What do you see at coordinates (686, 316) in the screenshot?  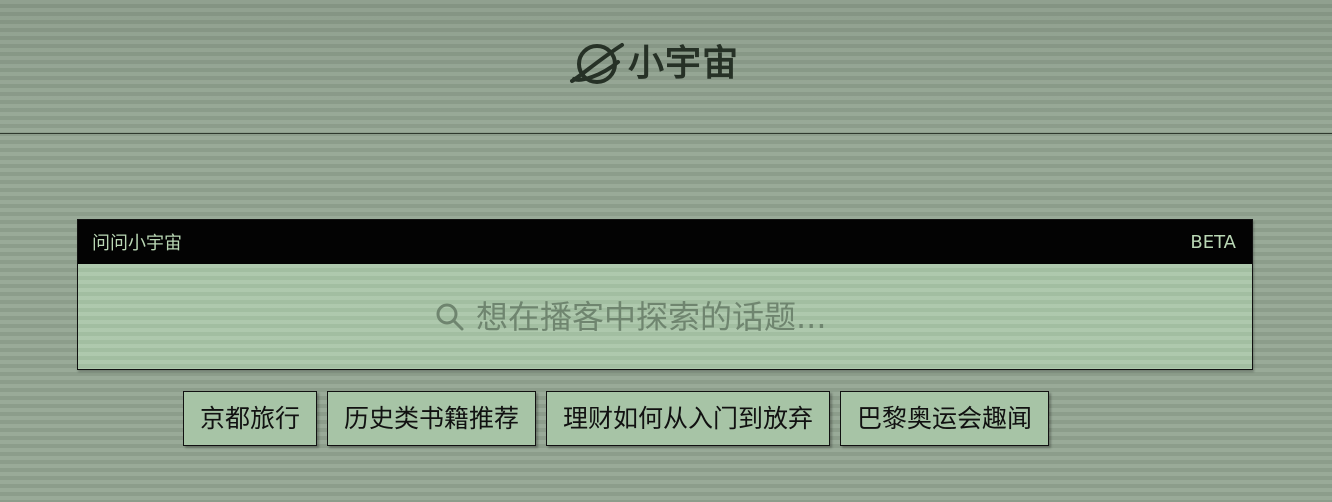 I see `search-input` at bounding box center [686, 316].